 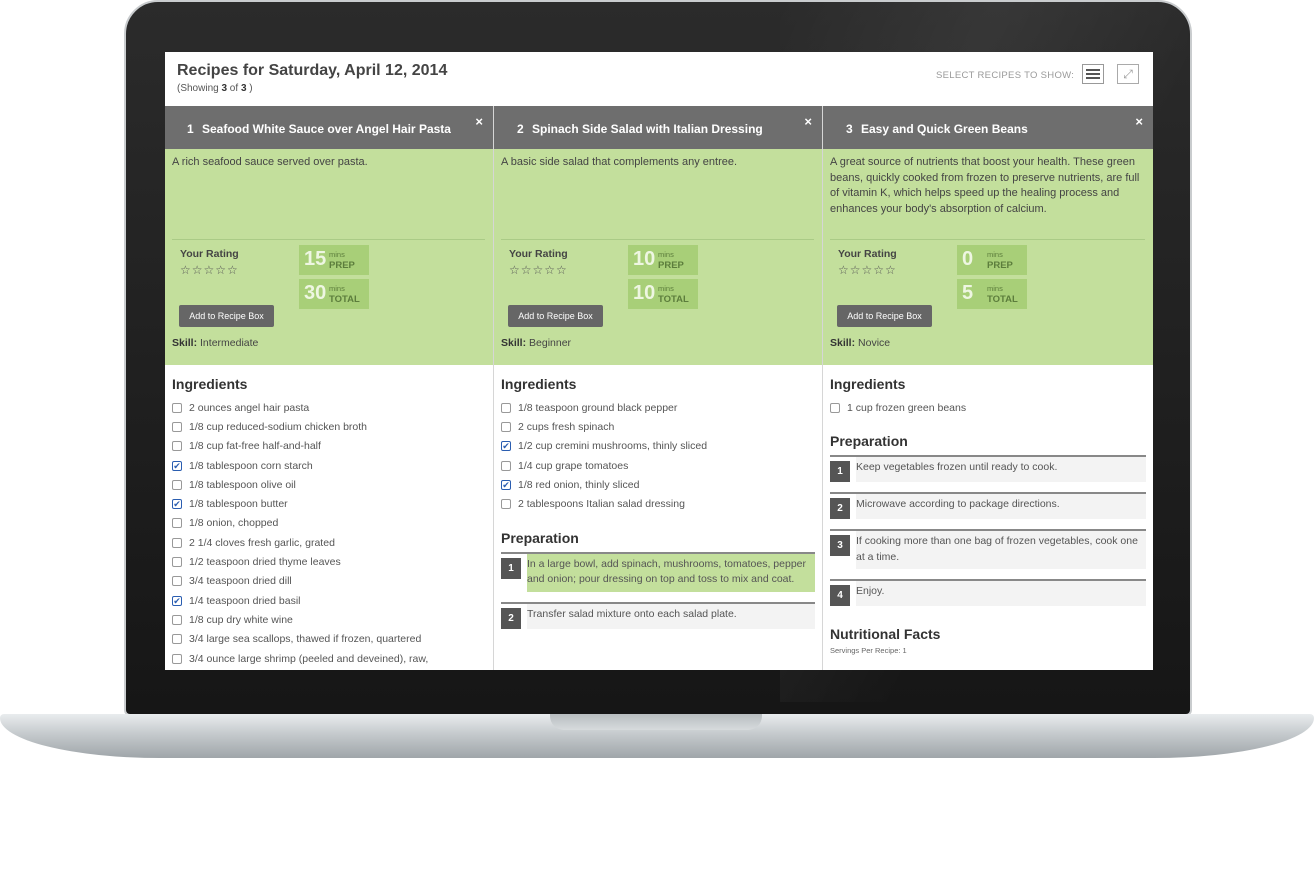 What do you see at coordinates (329, 600) in the screenshot?
I see `ingredient-item: ✔ 1/4 teaspoon dried basil` at bounding box center [329, 600].